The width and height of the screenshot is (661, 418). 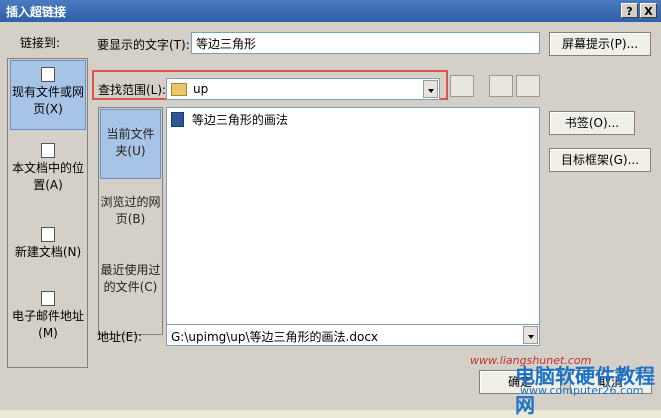 I want to click on sidebar-item-existing-file: 现有文件或网页(X), so click(x=48, y=95).